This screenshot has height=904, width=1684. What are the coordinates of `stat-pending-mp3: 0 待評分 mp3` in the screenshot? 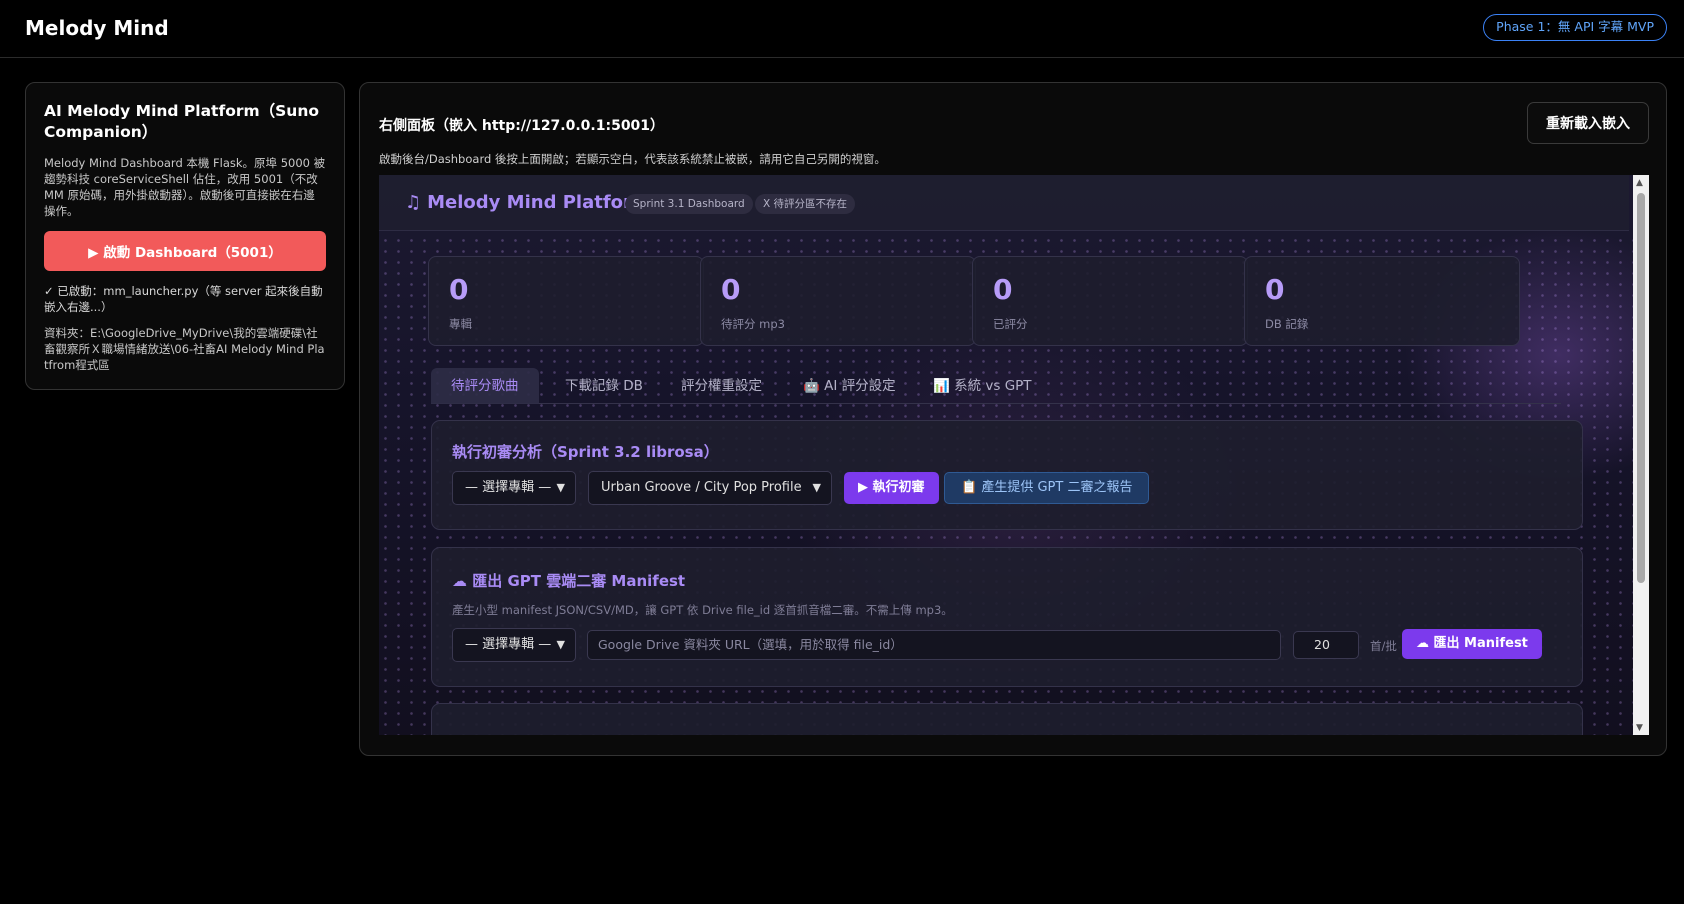 It's located at (838, 301).